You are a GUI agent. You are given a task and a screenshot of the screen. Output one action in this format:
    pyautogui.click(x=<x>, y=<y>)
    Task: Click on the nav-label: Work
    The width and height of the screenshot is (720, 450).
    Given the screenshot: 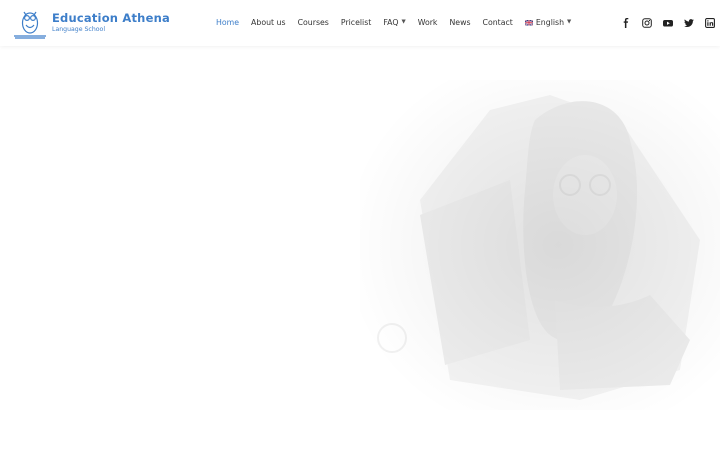 What is the action you would take?
    pyautogui.click(x=427, y=23)
    